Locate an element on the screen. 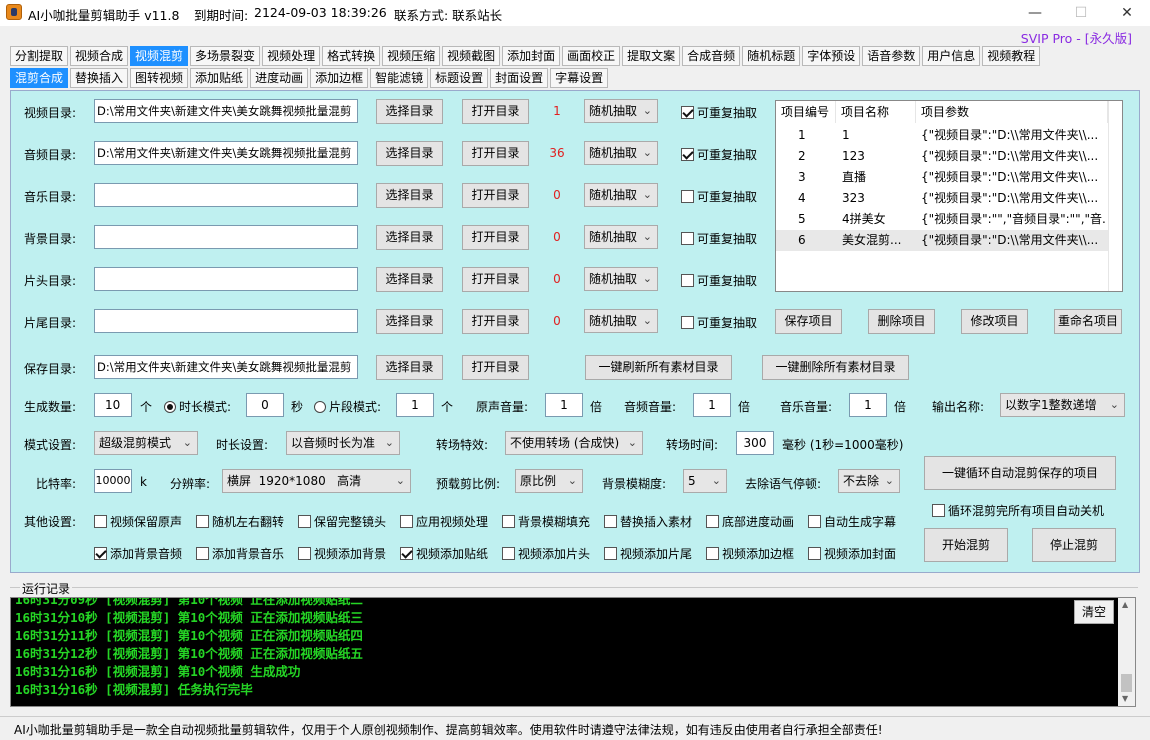 This screenshot has height=740, width=1150. segment-input: 1 is located at coordinates (415, 405).